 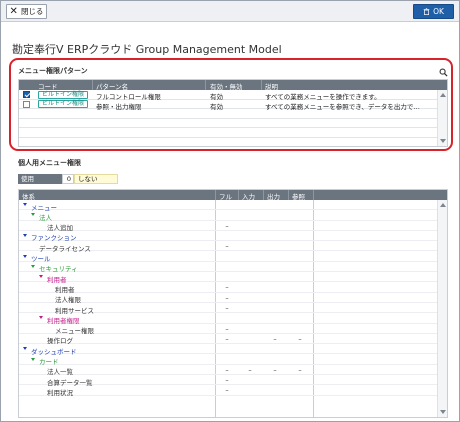 I want to click on tree-row: 利用状況 –, so click(x=229, y=391).